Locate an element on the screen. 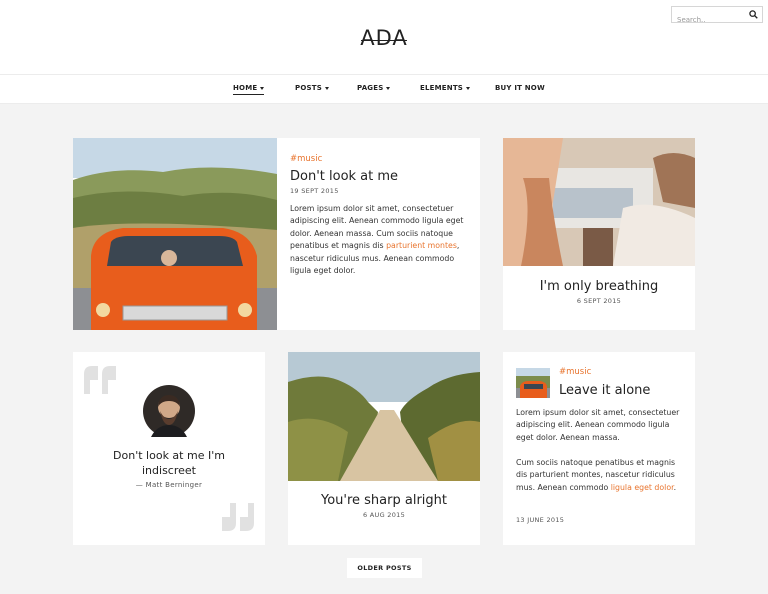 This screenshot has width=768, height=594. search-icon is located at coordinates (753, 14).